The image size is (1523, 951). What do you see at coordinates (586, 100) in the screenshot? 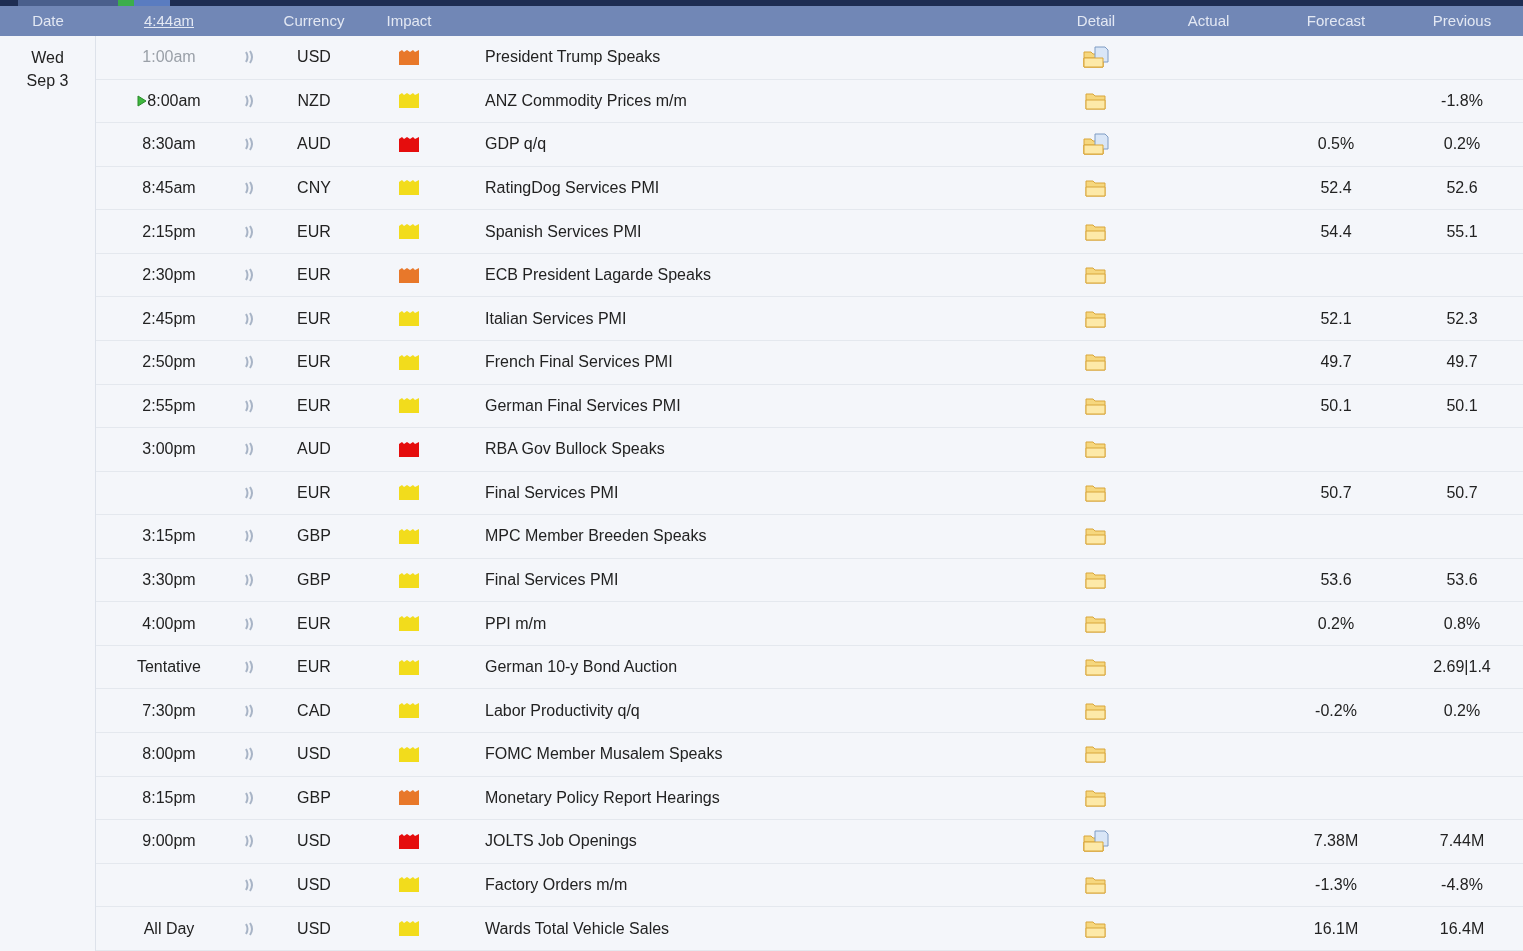
I see `event-title: ANZ Commodity Prices m/m` at bounding box center [586, 100].